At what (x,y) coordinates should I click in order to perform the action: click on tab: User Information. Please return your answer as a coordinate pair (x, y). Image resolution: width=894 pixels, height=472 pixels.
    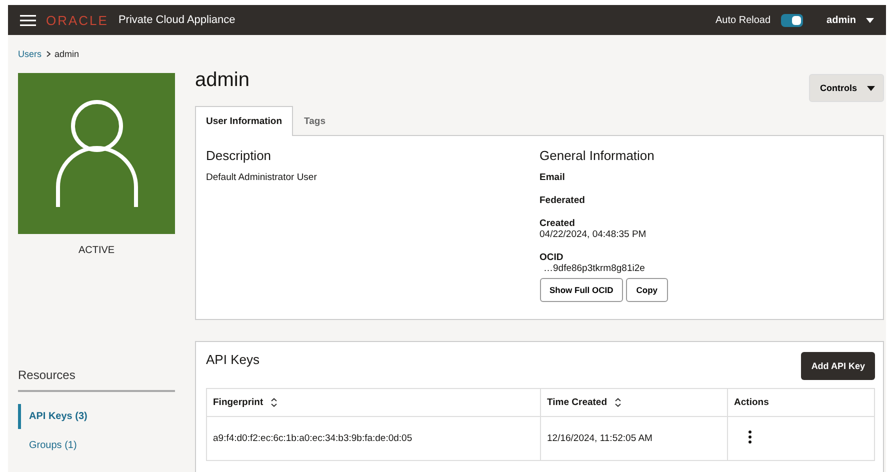
    Looking at the image, I should click on (244, 121).